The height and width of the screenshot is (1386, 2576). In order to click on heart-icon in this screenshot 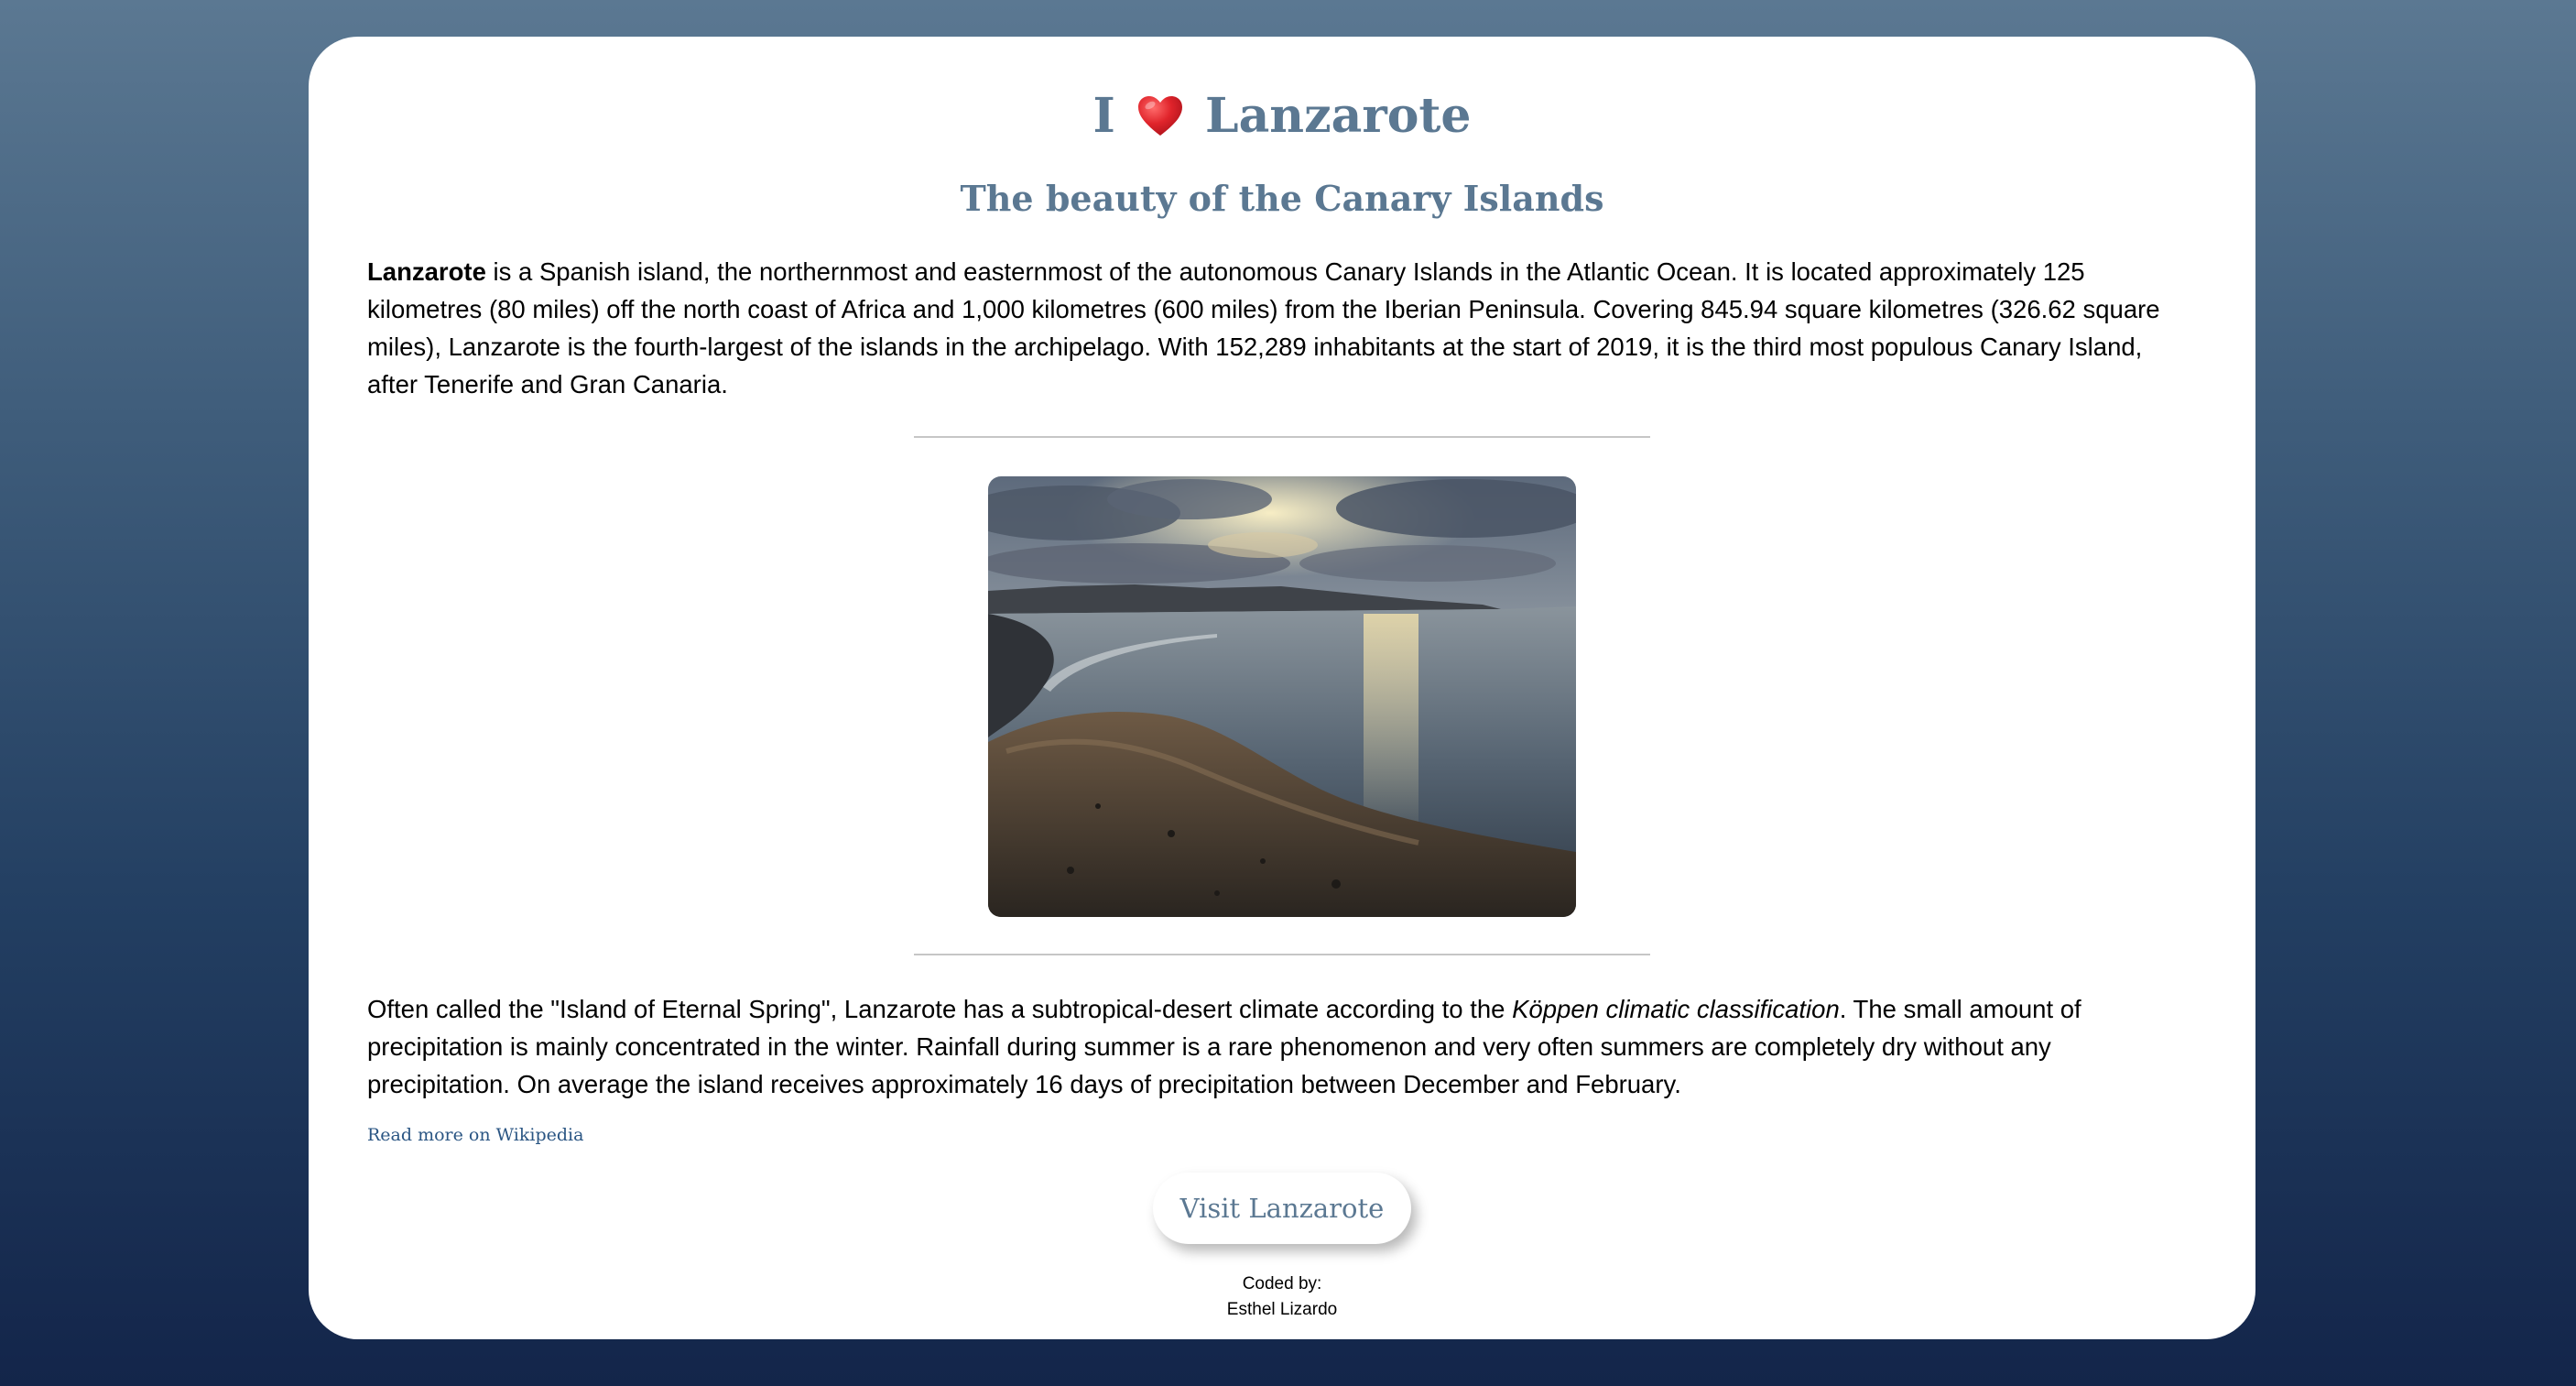, I will do `click(1160, 121)`.